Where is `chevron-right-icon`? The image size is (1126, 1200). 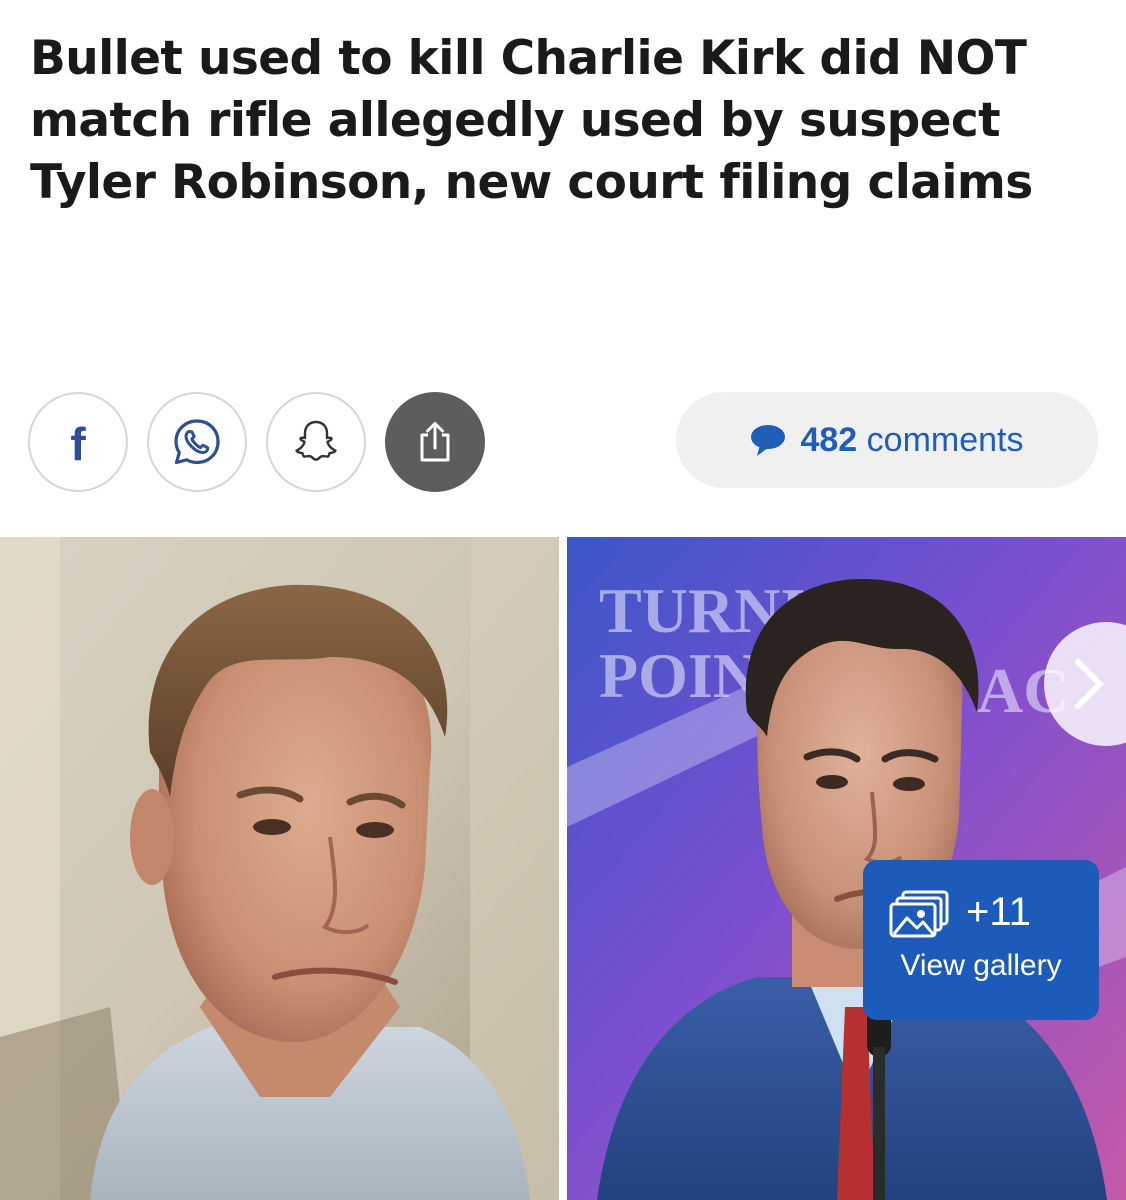 chevron-right-icon is located at coordinates (1089, 684).